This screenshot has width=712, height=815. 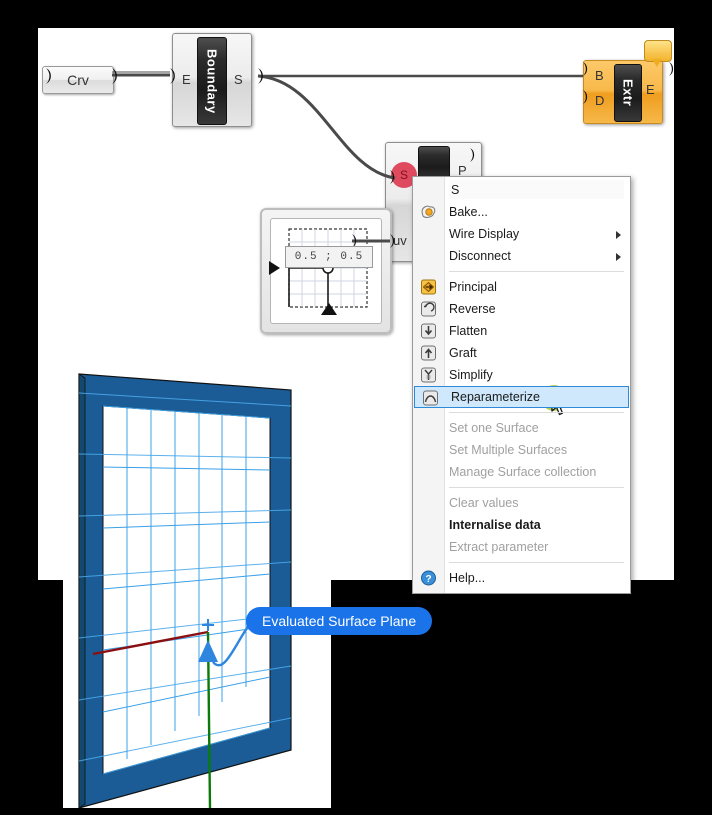 I want to click on menu-item-wire-display-label: Wire Display, so click(x=484, y=234).